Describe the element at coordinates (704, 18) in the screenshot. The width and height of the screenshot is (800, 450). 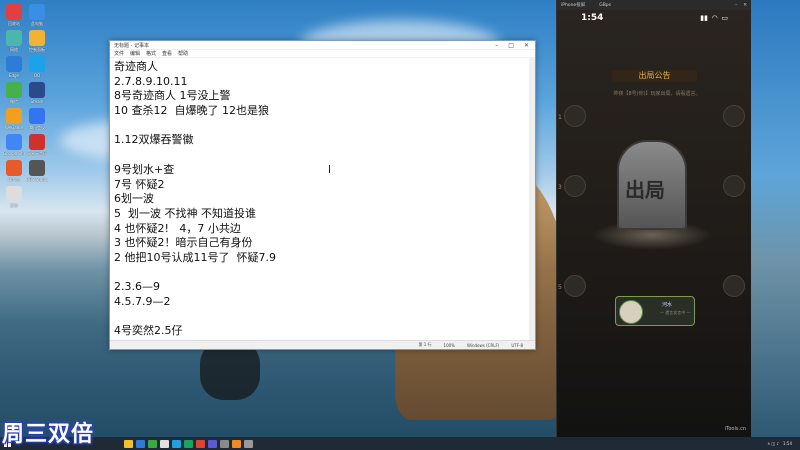
I see `signal-icon: ▮▮` at that location.